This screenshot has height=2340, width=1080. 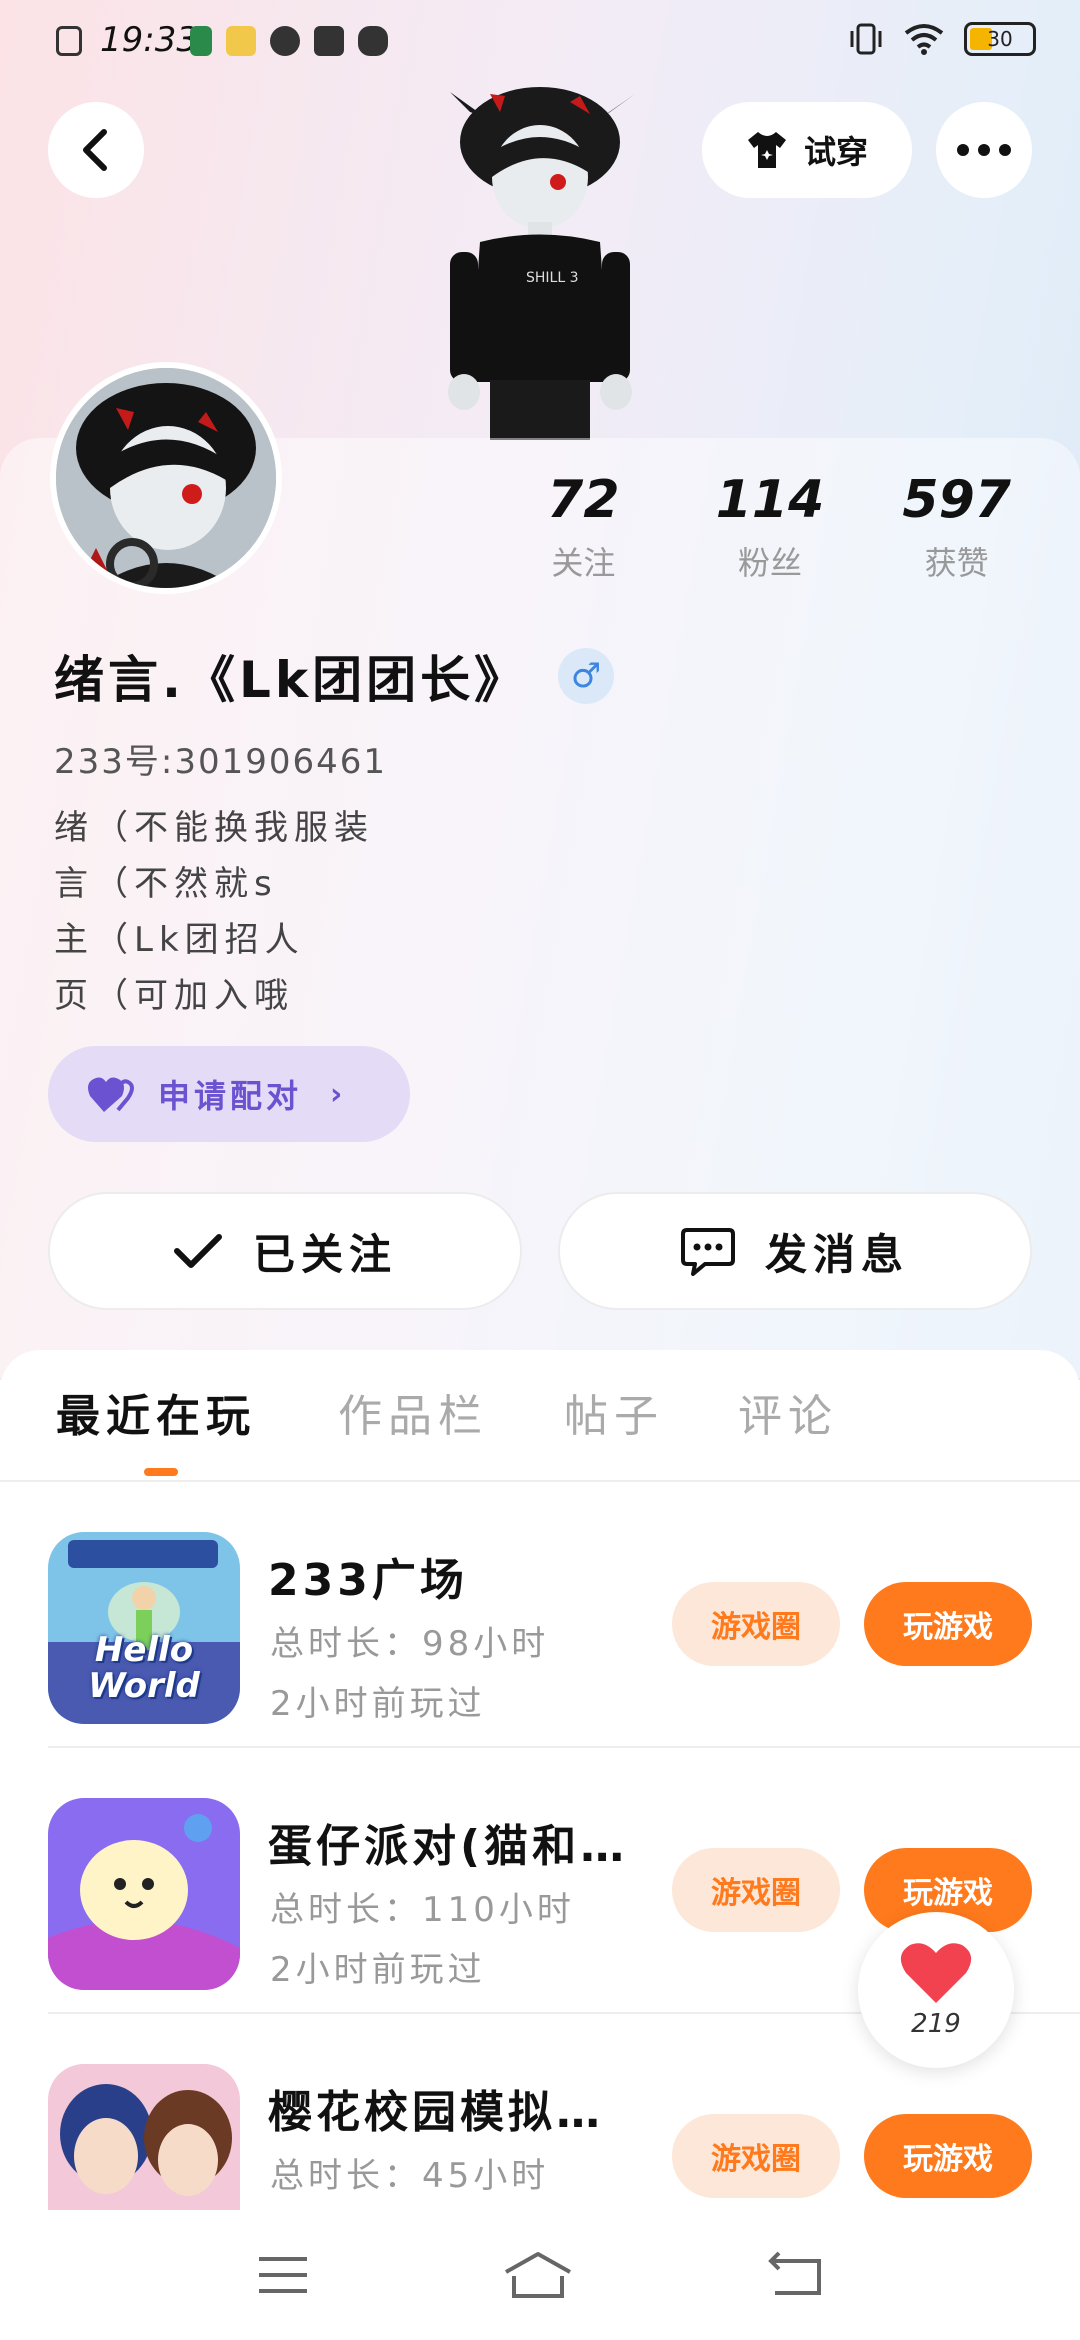 I want to click on tab-recently-played: 最近在玩, so click(x=156, y=1412).